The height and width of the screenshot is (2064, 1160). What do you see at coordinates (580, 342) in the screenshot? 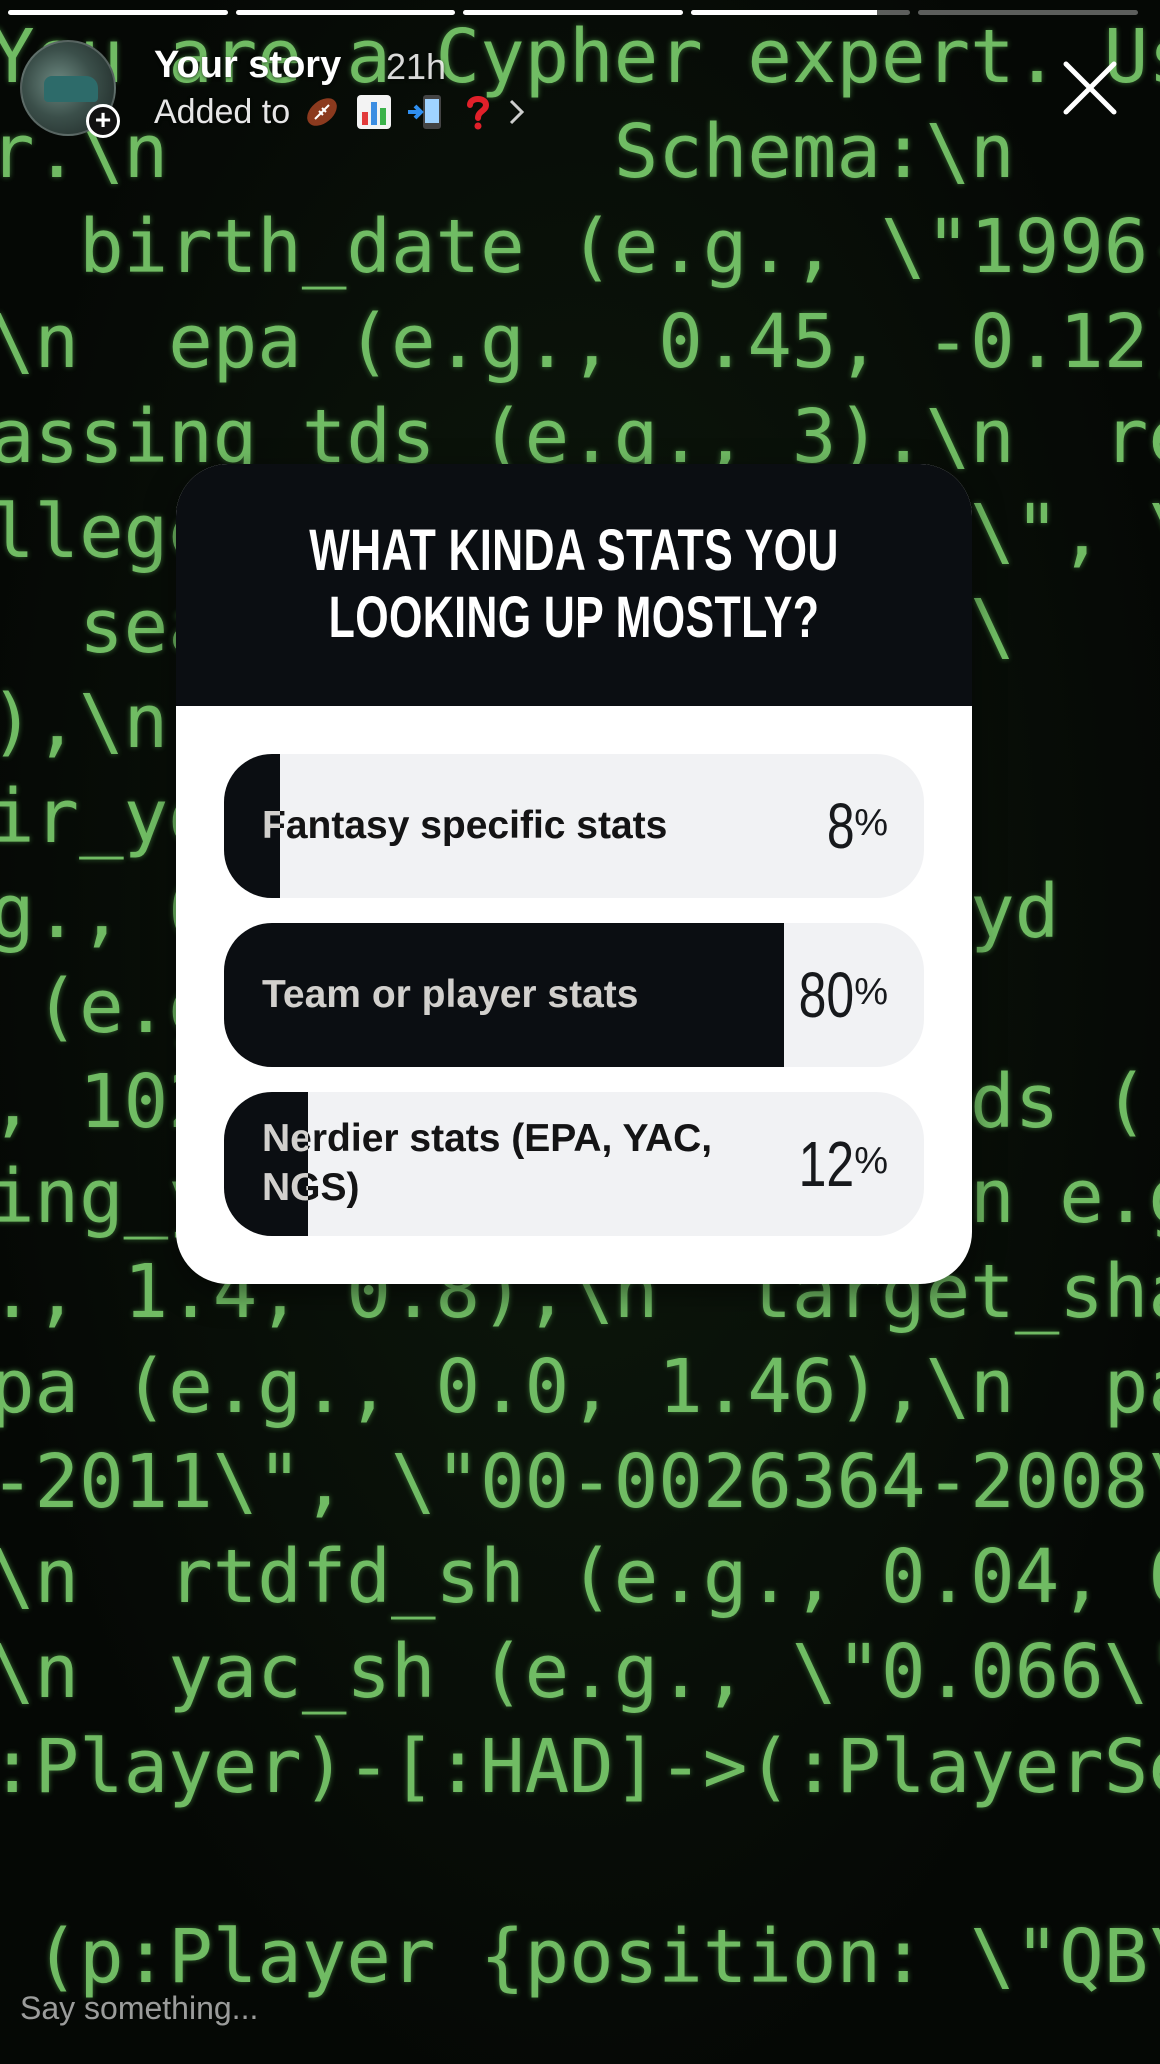
I see `background-code-line: \n epa (e.g., 0.45, -0.12),` at bounding box center [580, 342].